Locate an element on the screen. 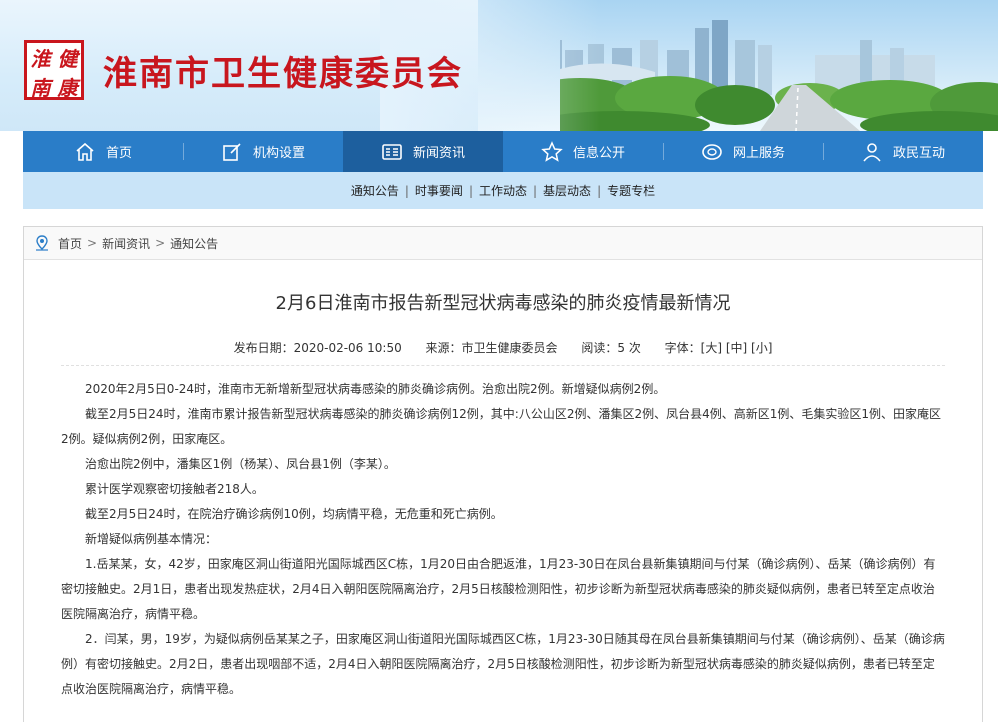  nav-item-label: 新闻资讯 is located at coordinates (438, 153).